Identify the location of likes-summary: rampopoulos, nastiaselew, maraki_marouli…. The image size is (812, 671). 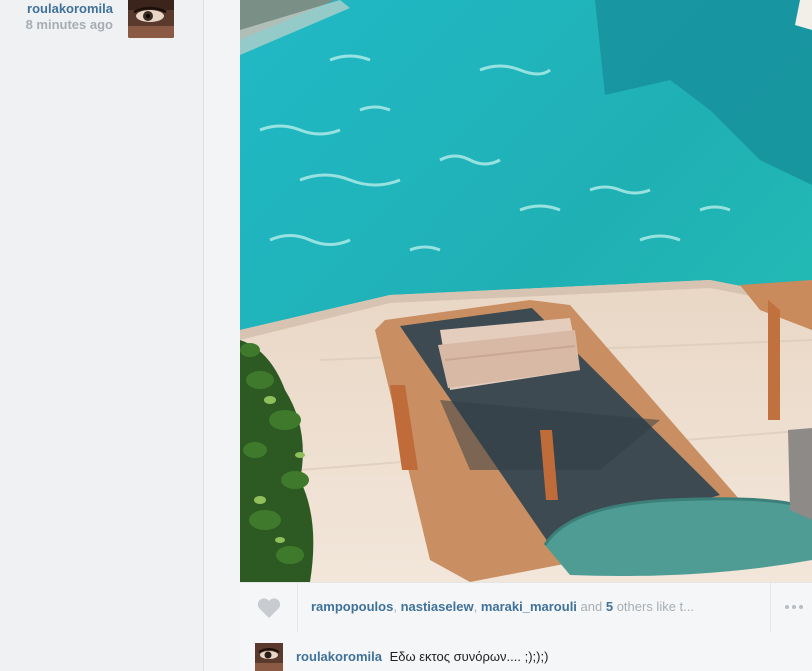
(541, 606).